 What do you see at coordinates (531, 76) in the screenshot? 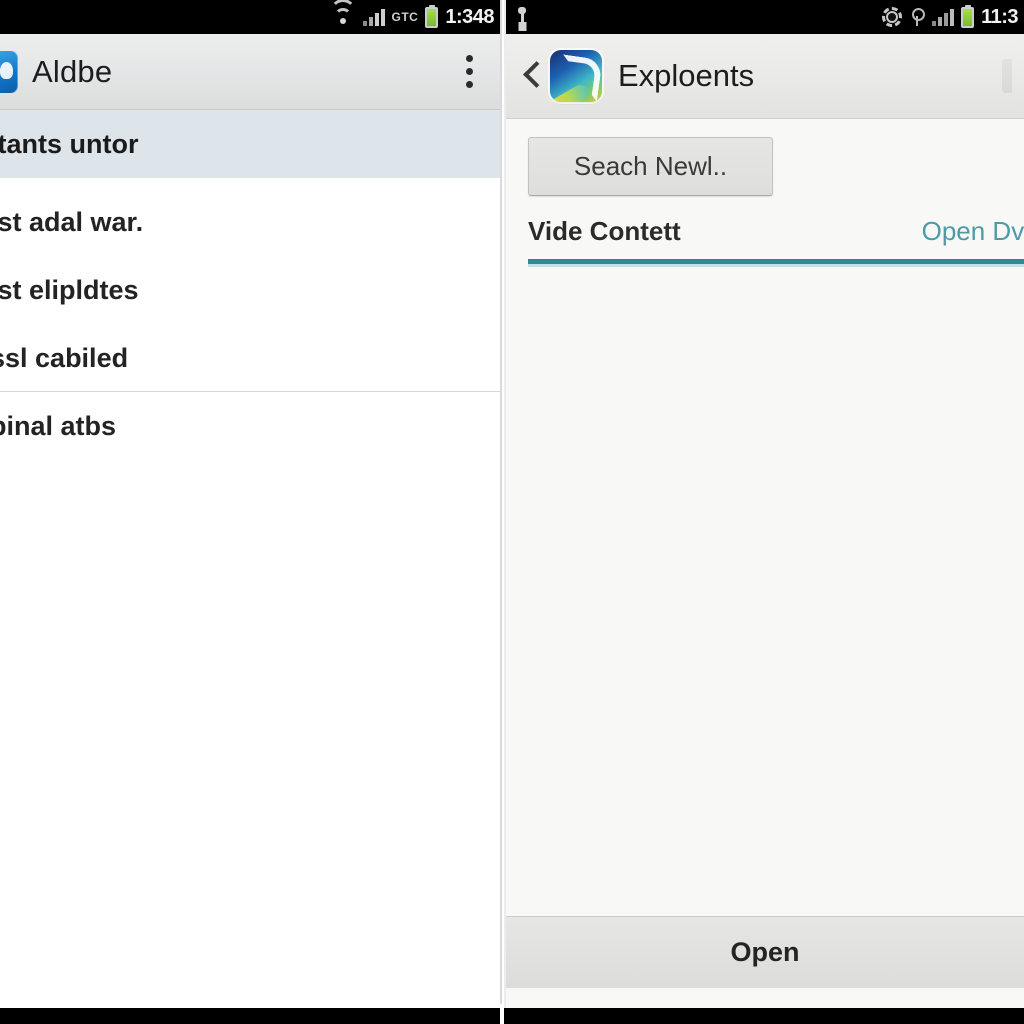
I see `back-chevron-icon` at bounding box center [531, 76].